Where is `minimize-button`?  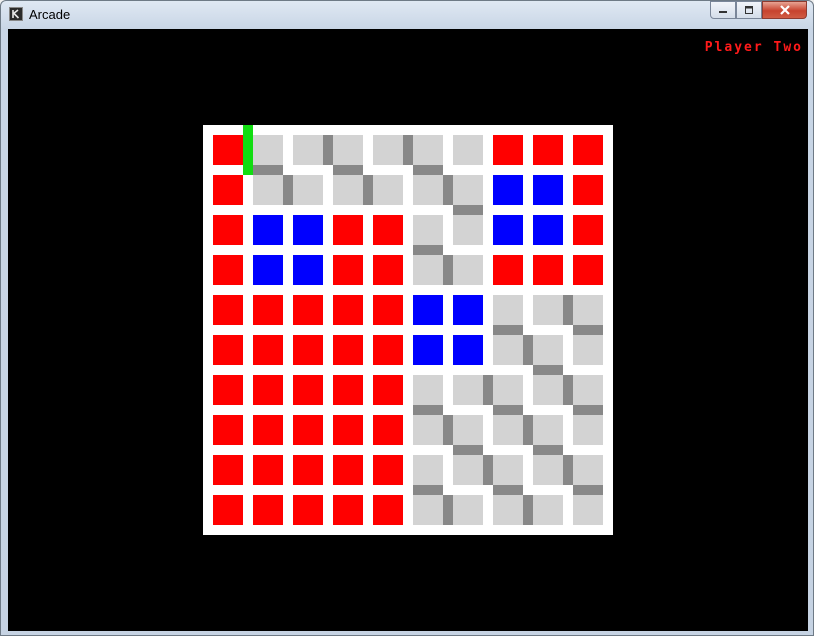 minimize-button is located at coordinates (723, 10).